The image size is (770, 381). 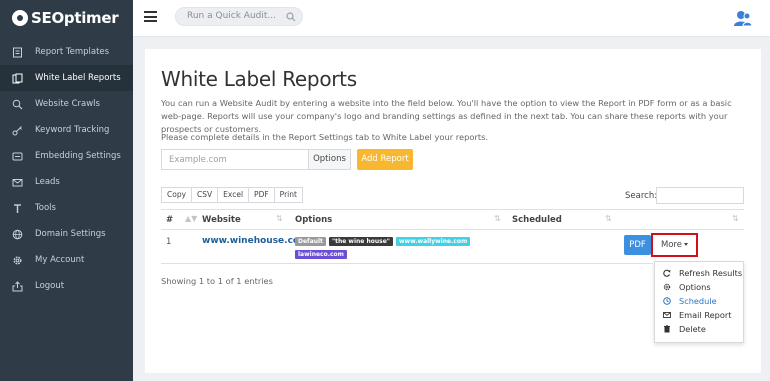 I want to click on more-dropdown-button: More, so click(x=674, y=245).